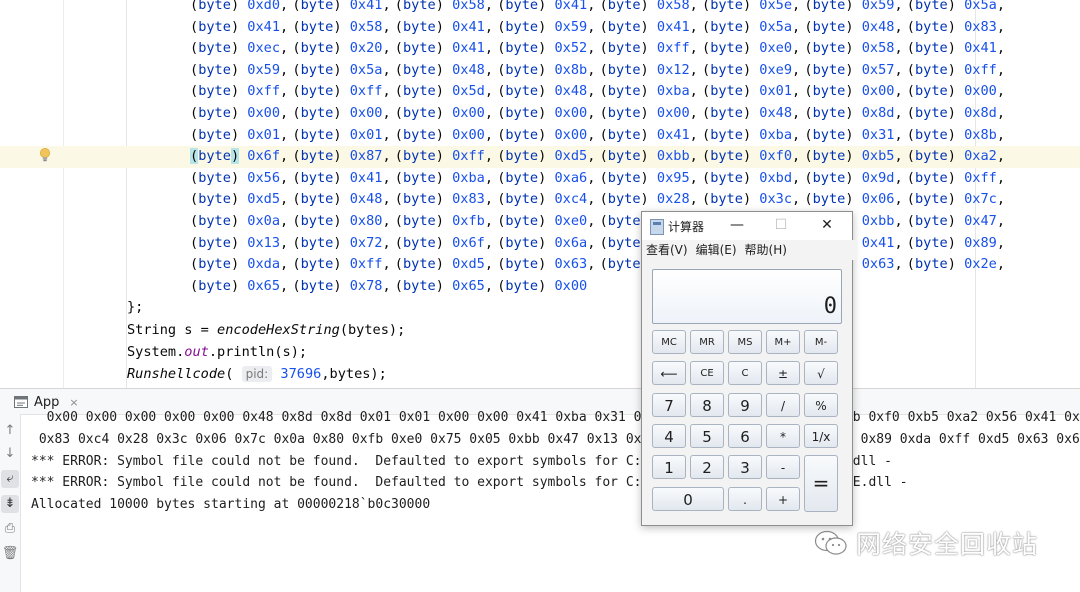 The image size is (1080, 592). Describe the element at coordinates (669, 342) in the screenshot. I see `key-mc: MC` at that location.